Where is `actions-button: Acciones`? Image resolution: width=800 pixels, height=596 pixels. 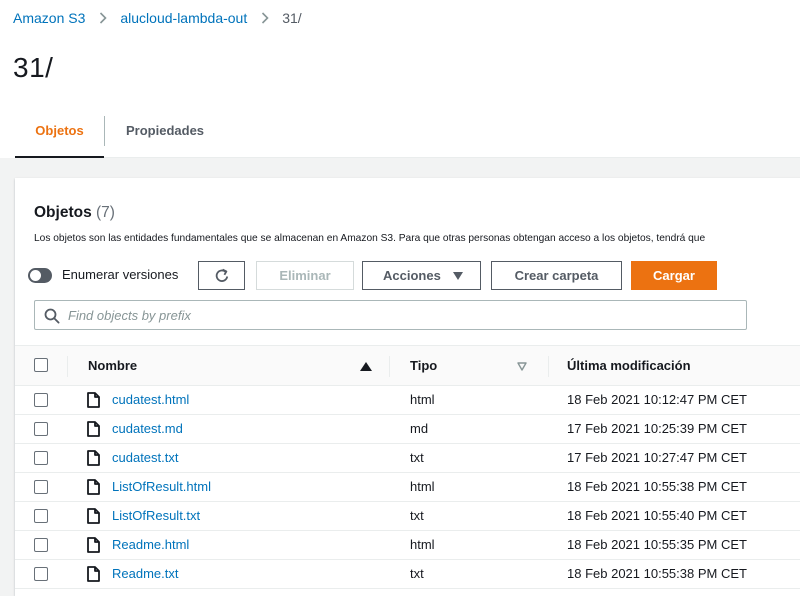
actions-button: Acciones is located at coordinates (421, 275).